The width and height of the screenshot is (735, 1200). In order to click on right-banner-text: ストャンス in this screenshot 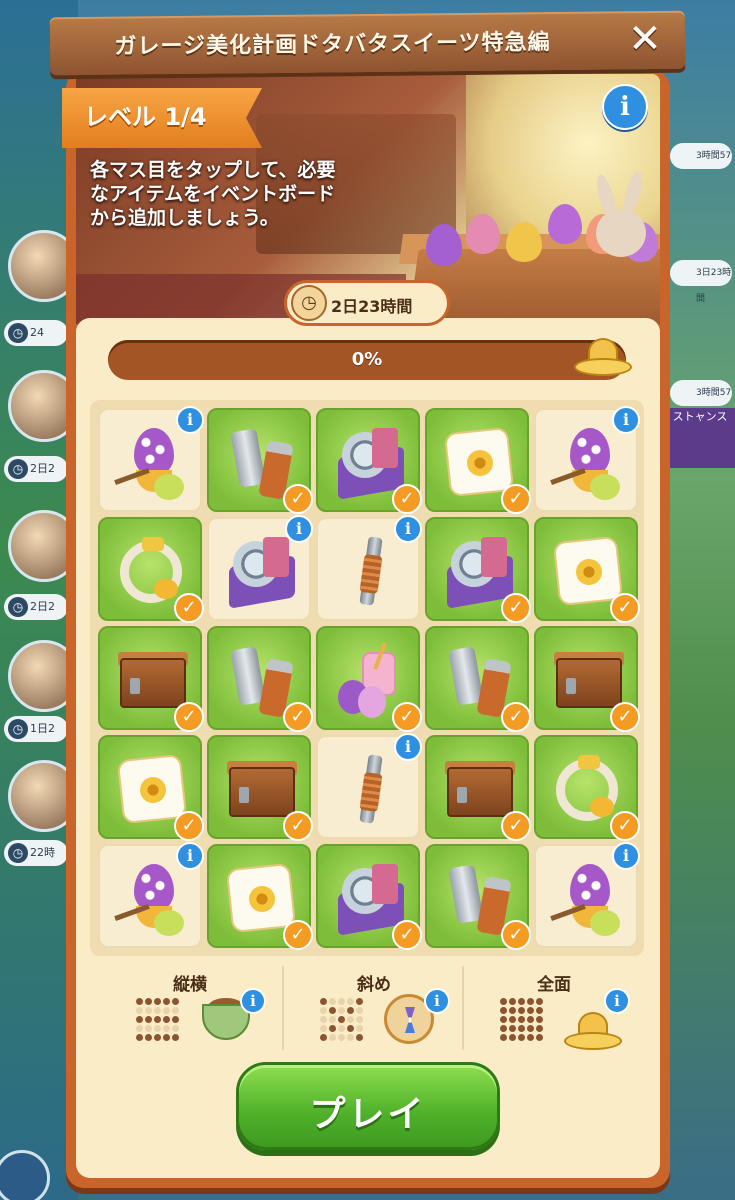, I will do `click(700, 416)`.